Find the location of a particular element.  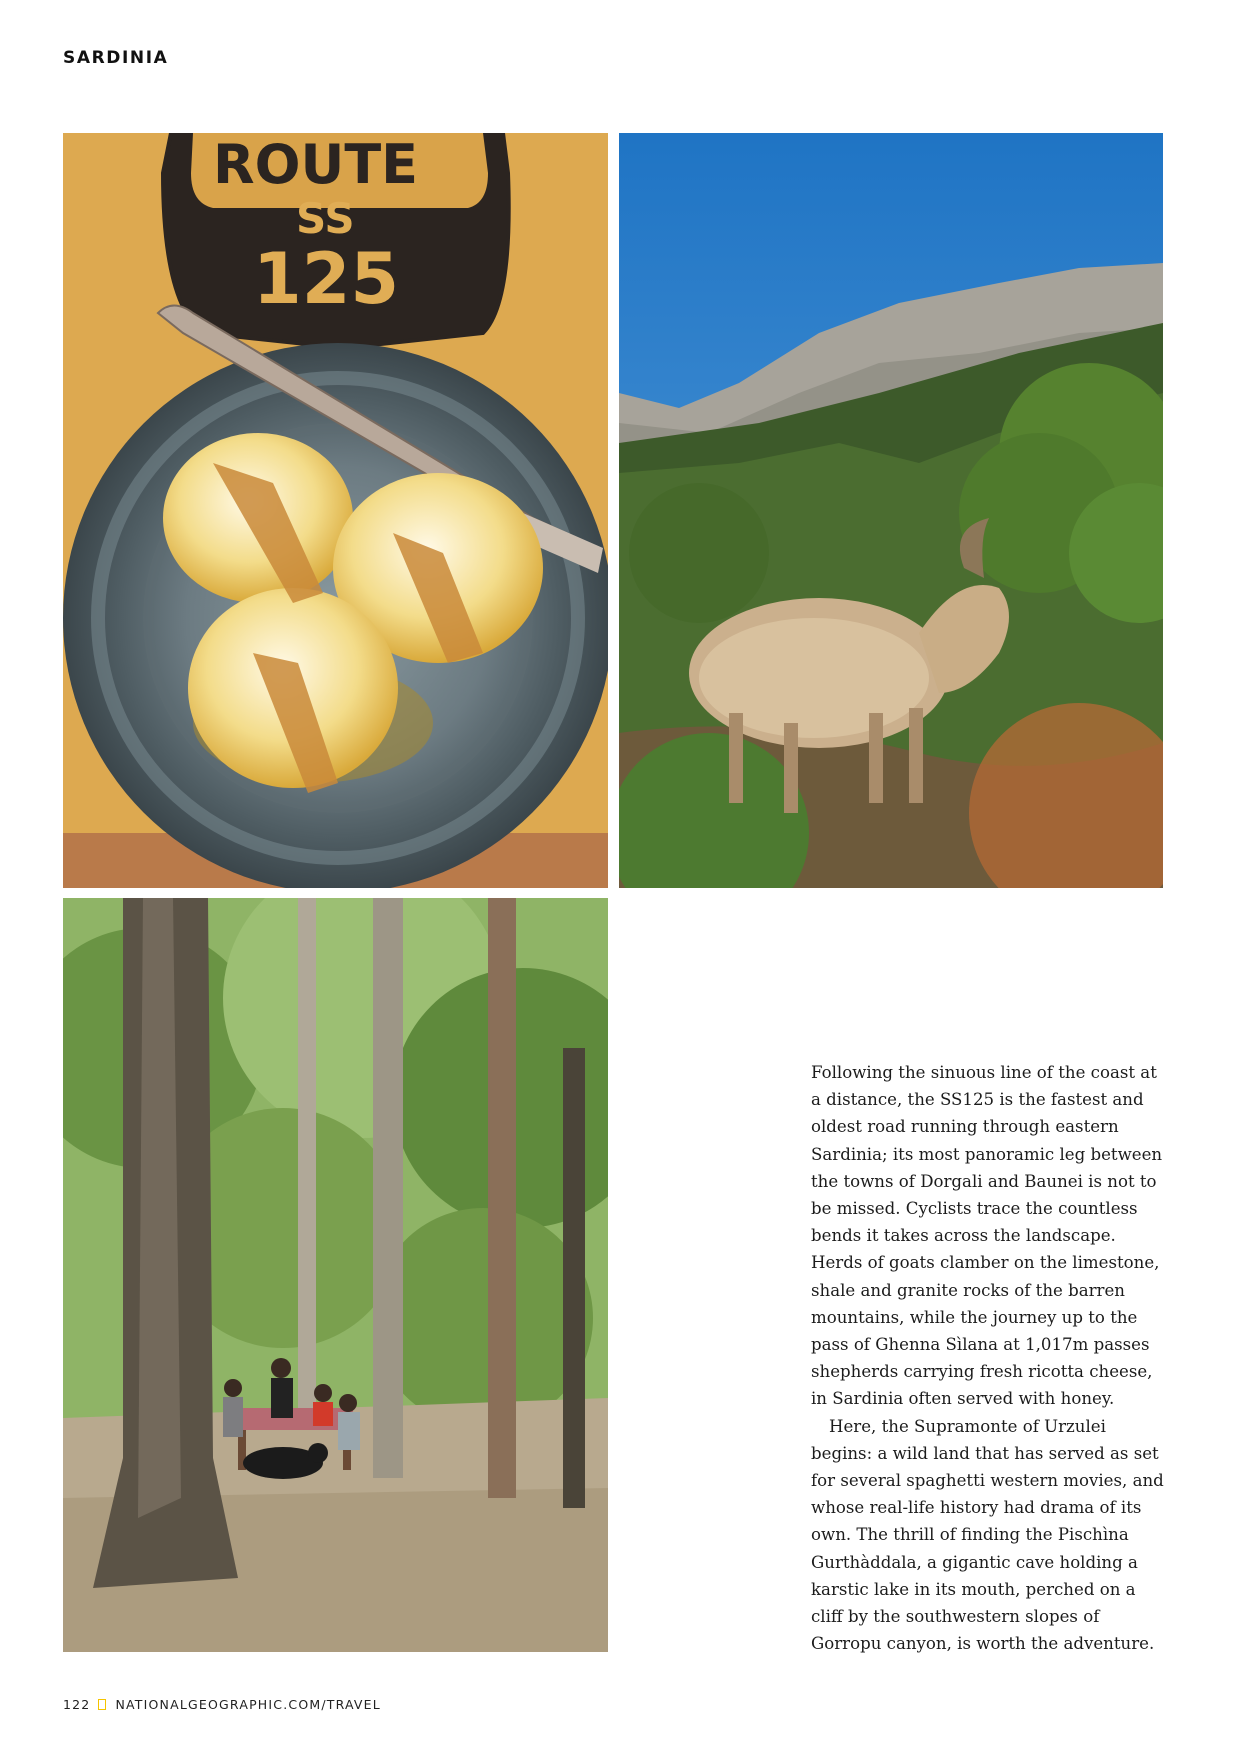

yellow-border-logo-icon is located at coordinates (102, 1704).